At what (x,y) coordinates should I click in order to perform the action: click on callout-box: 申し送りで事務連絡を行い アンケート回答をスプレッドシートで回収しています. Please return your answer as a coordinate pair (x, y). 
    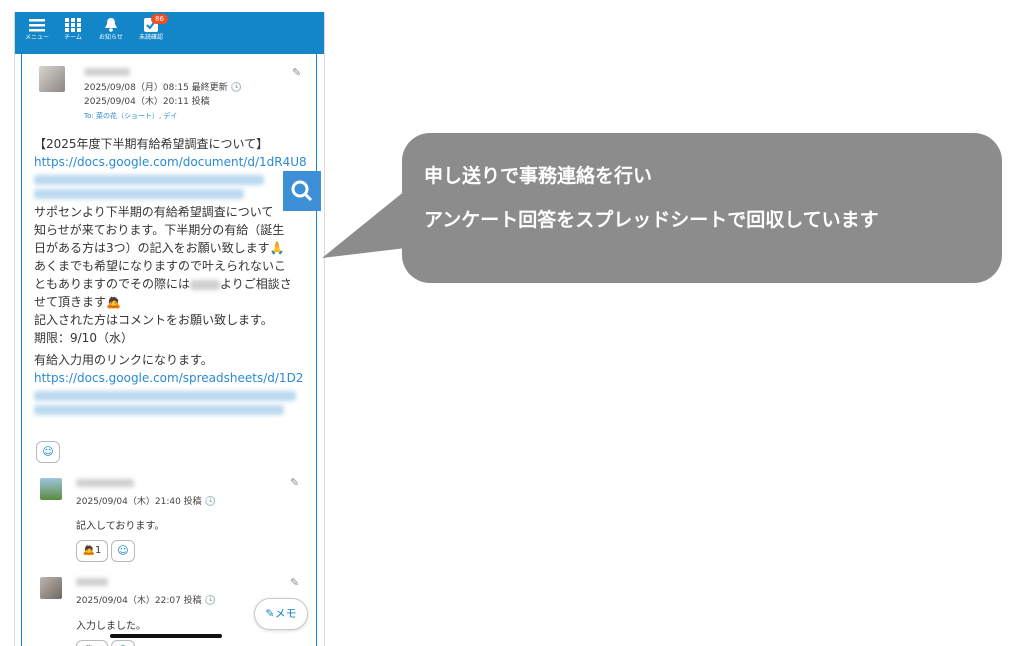
    Looking at the image, I should click on (702, 208).